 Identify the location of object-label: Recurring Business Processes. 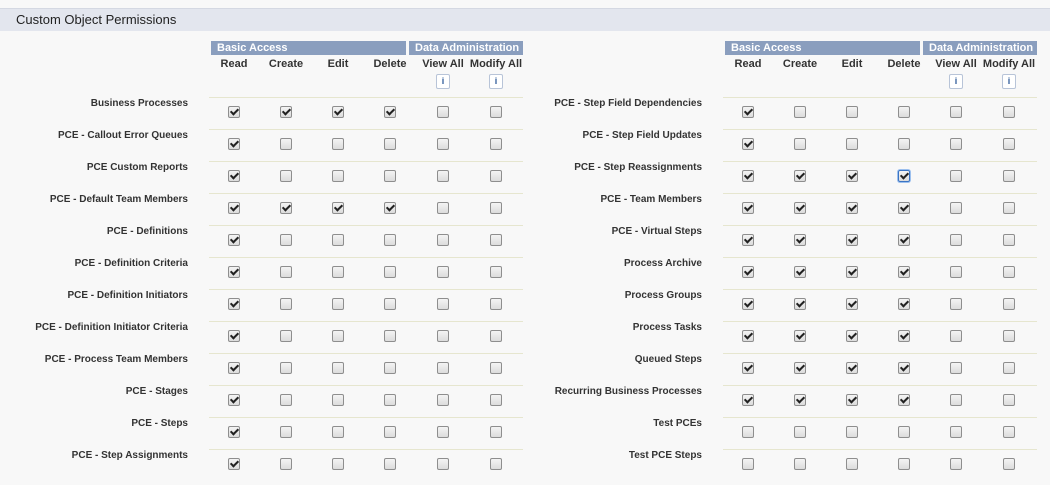
(628, 391).